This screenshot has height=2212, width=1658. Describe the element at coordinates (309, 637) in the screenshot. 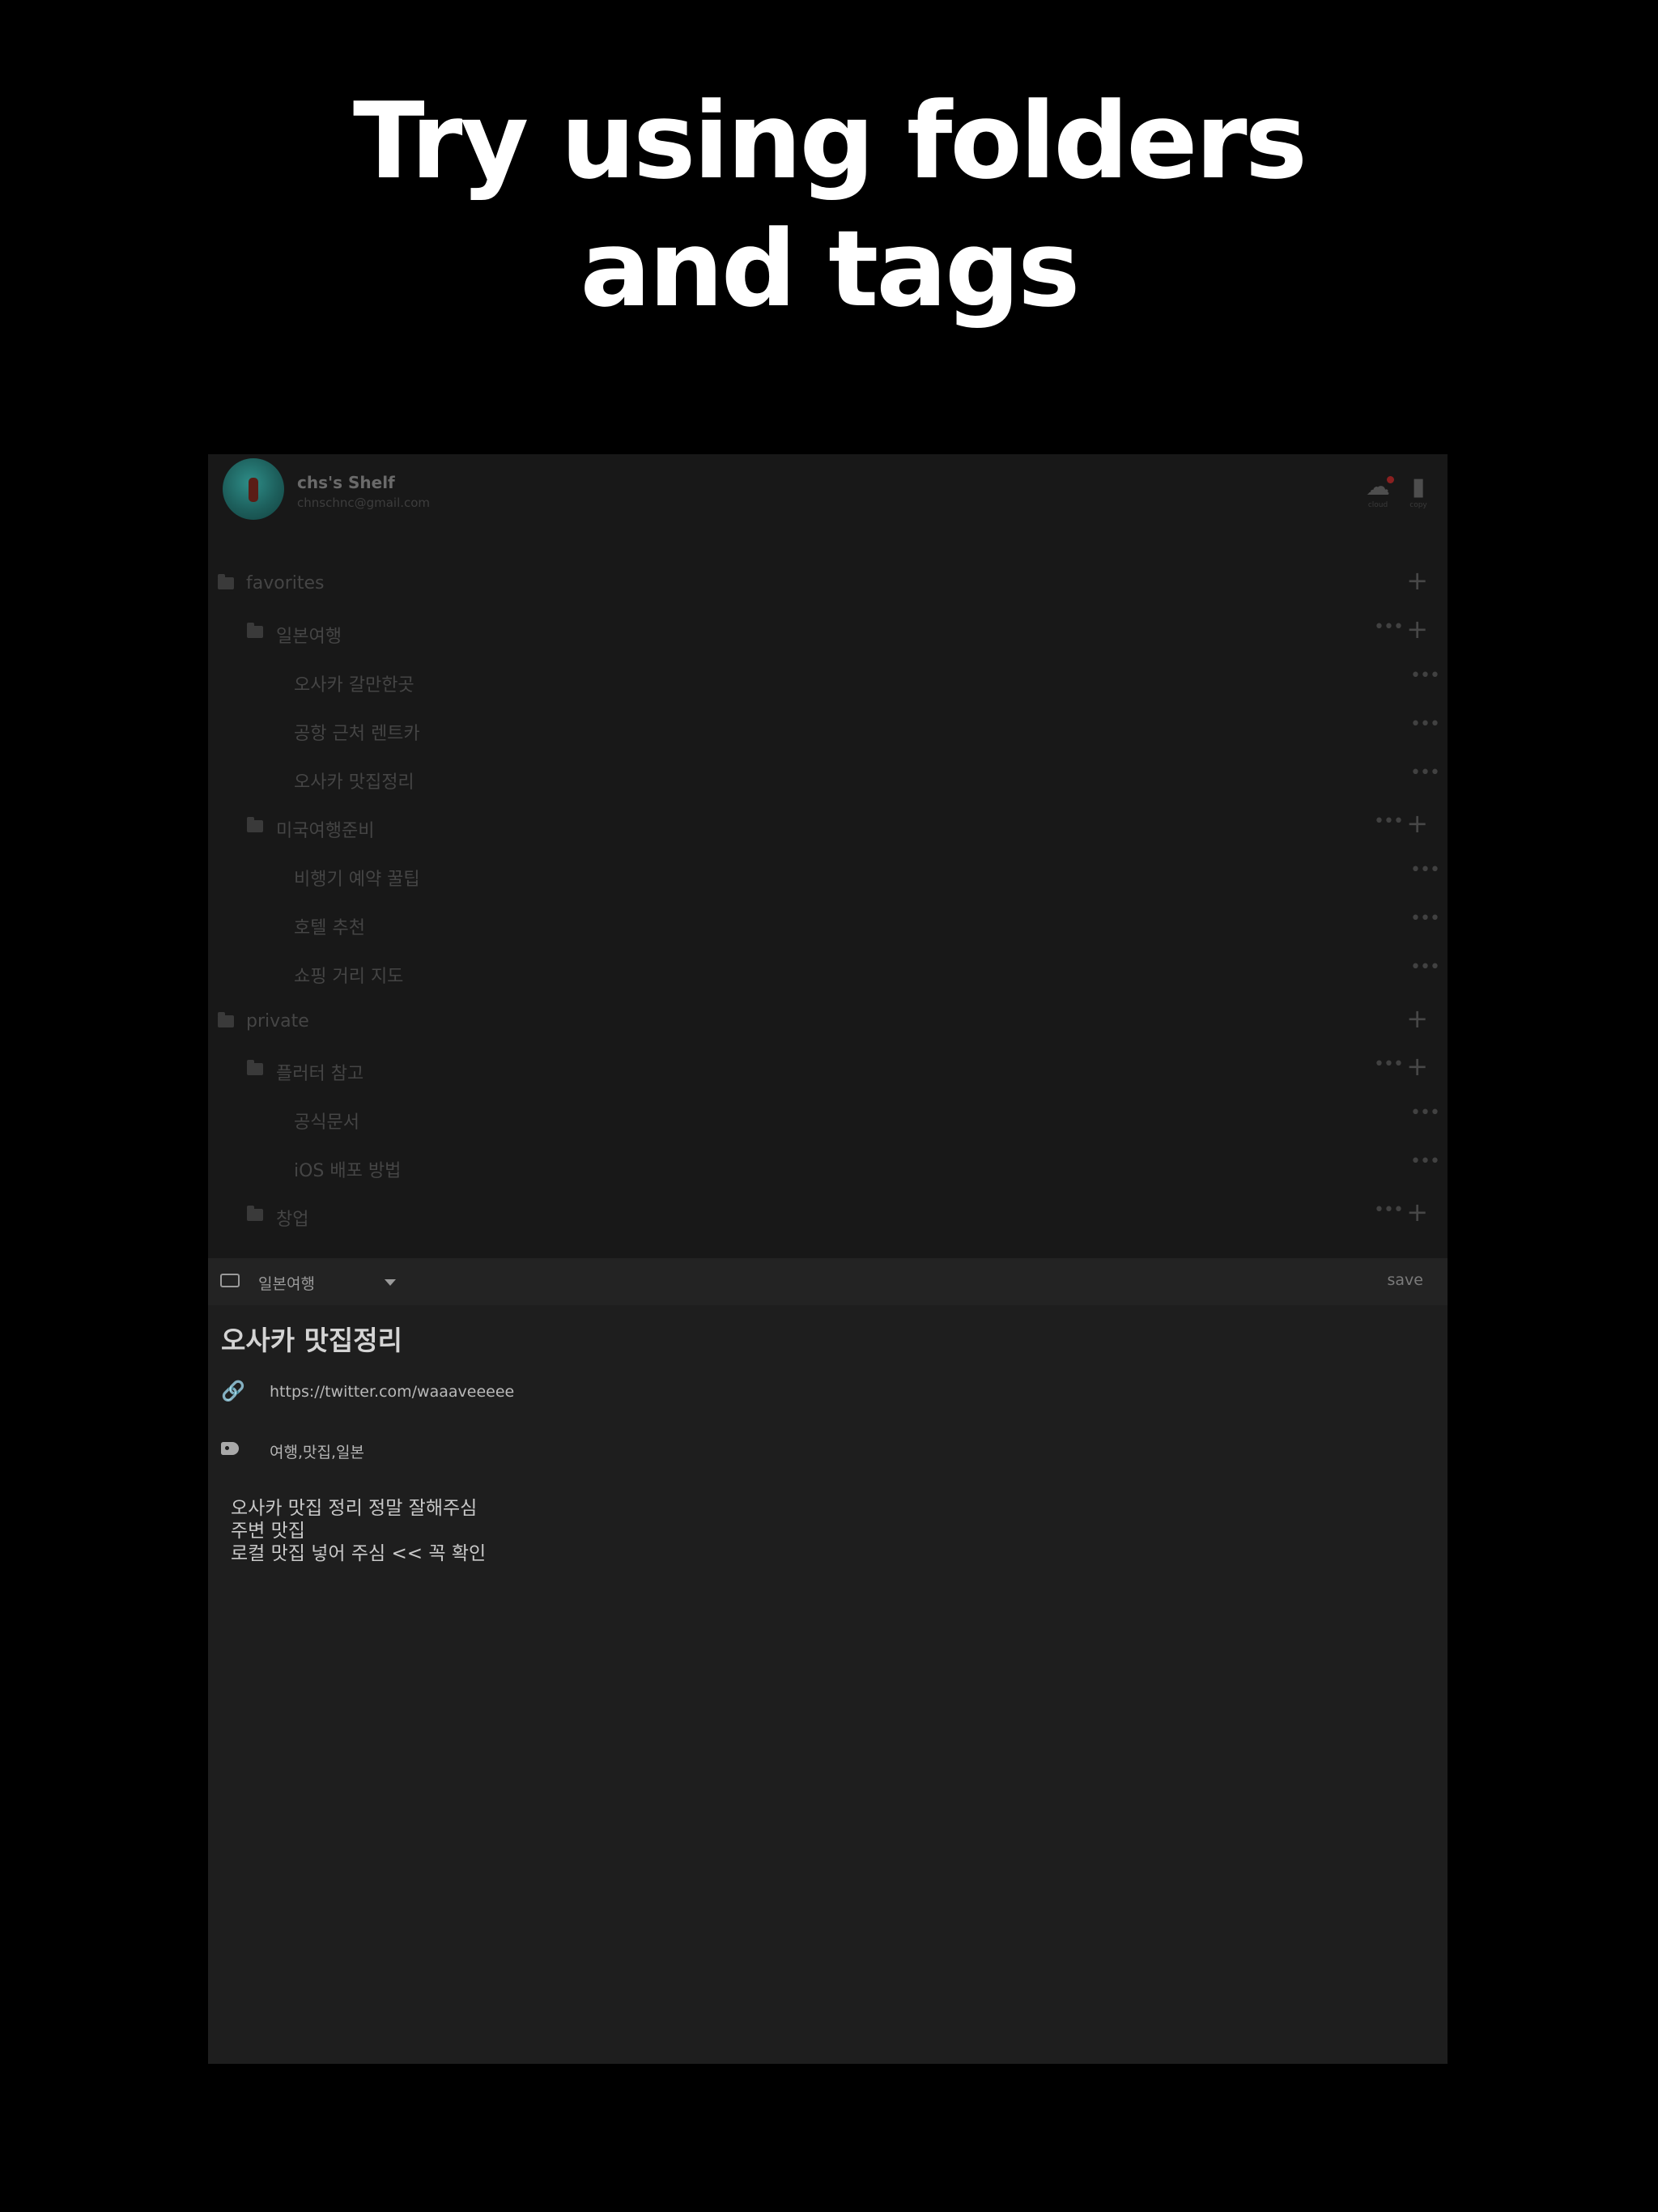

I see `folder-label: 일본여행` at that location.